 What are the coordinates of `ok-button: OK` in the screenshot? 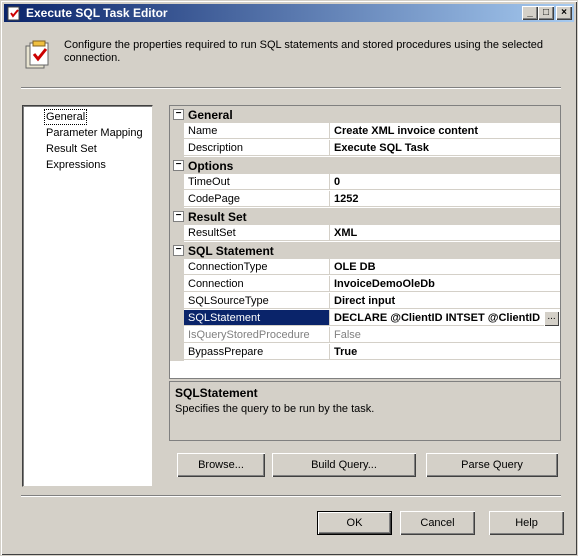 It's located at (354, 523).